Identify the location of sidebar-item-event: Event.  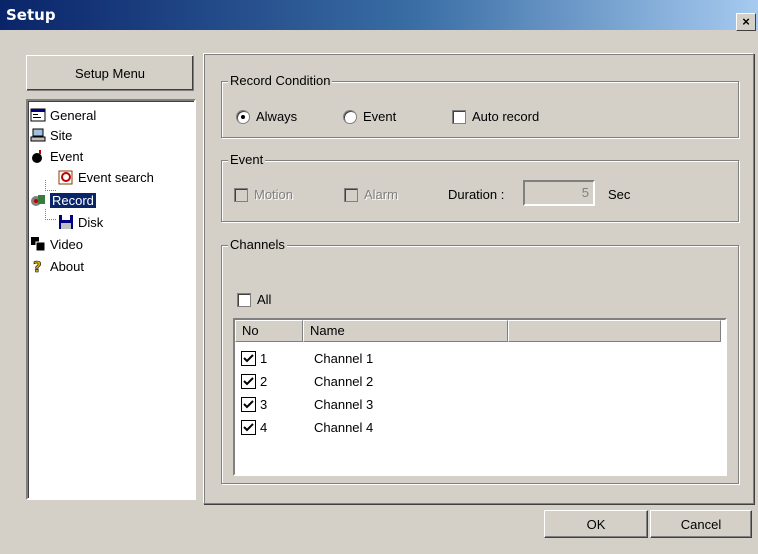
(56, 156).